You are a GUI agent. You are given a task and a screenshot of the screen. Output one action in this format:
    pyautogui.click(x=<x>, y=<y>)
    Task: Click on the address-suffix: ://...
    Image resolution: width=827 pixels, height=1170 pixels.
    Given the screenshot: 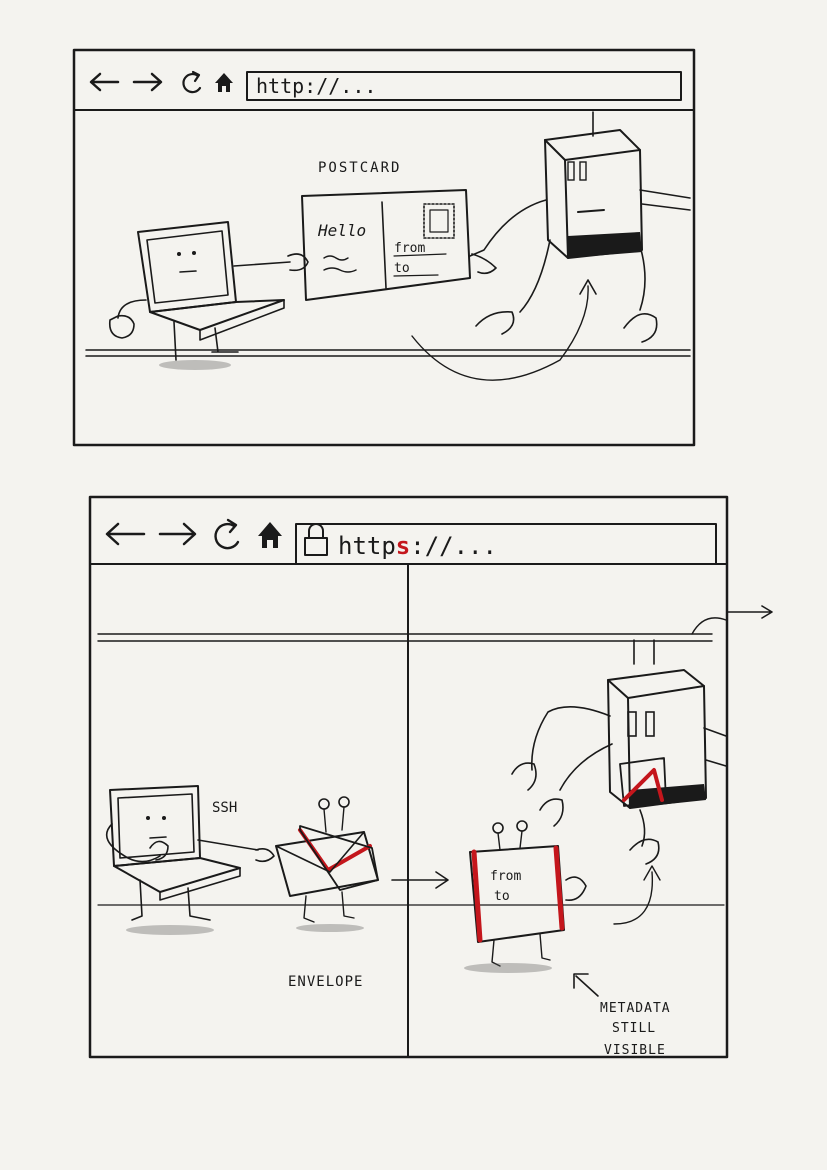 What is the action you would take?
    pyautogui.click(x=453, y=546)
    